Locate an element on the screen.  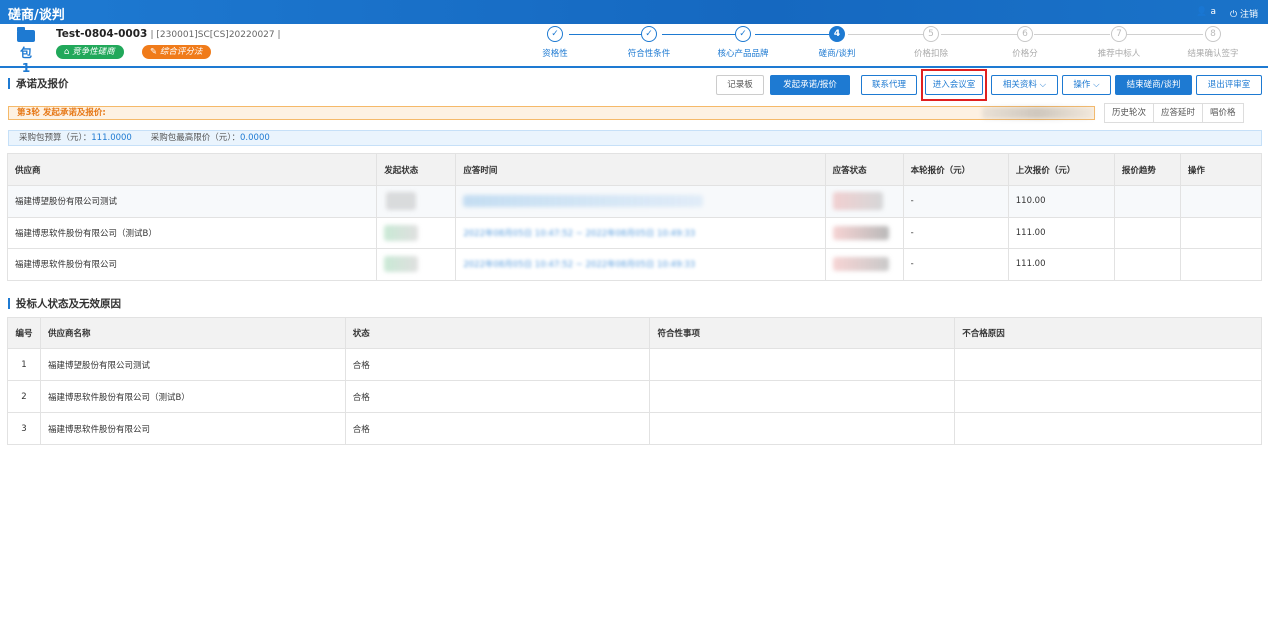
section-title-quotes: 承诺及报价 is located at coordinates (38, 83).